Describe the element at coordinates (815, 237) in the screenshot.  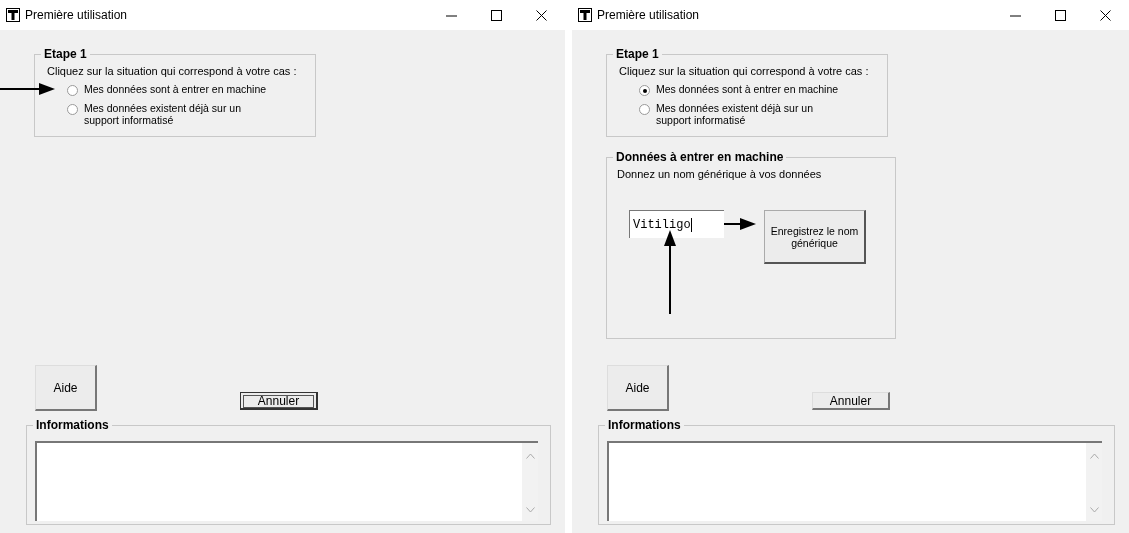
I see `save-button: Enregistrez le nom générique` at that location.